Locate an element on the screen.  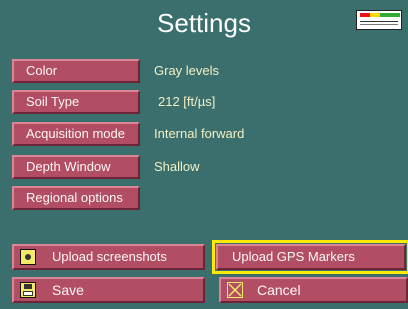
floppy-disk-icon is located at coordinates (28, 290).